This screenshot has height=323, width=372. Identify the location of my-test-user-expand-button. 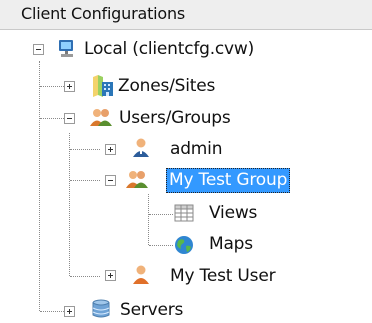
(110, 275).